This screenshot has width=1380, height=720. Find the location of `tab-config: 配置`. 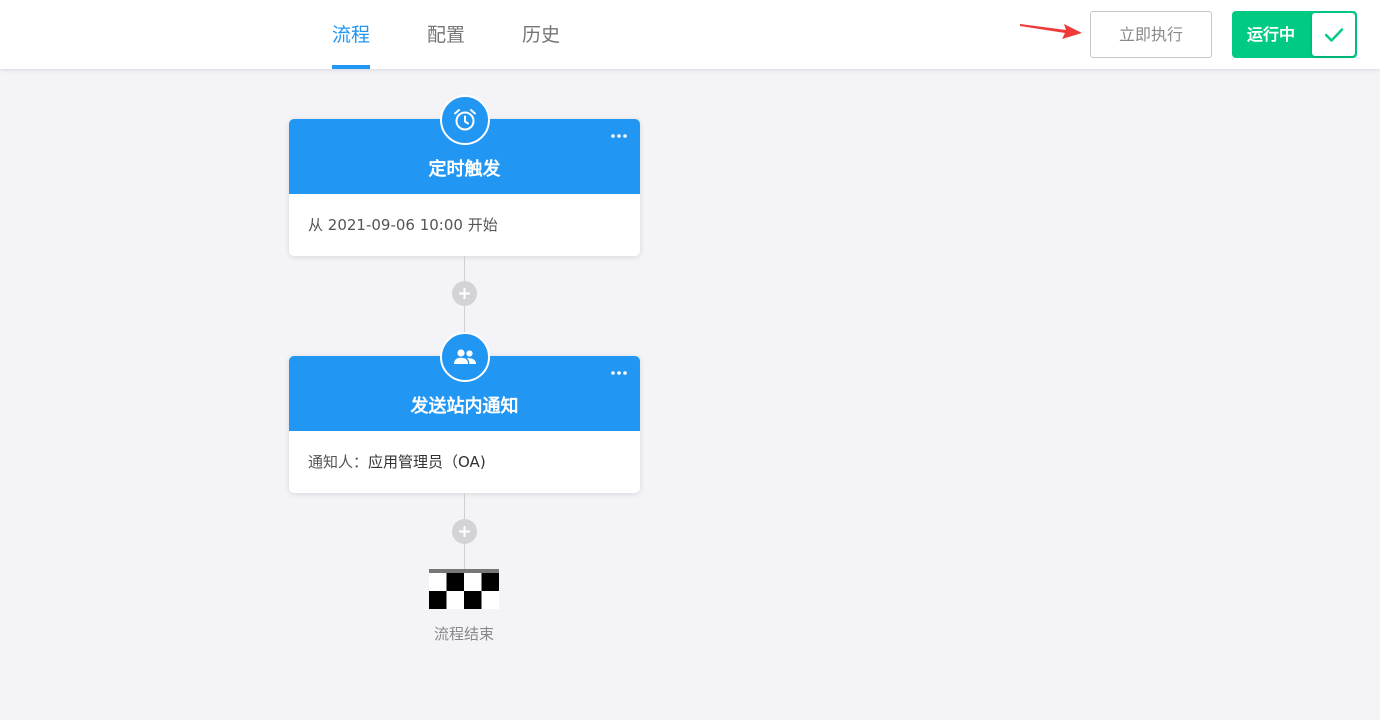

tab-config: 配置 is located at coordinates (446, 34).